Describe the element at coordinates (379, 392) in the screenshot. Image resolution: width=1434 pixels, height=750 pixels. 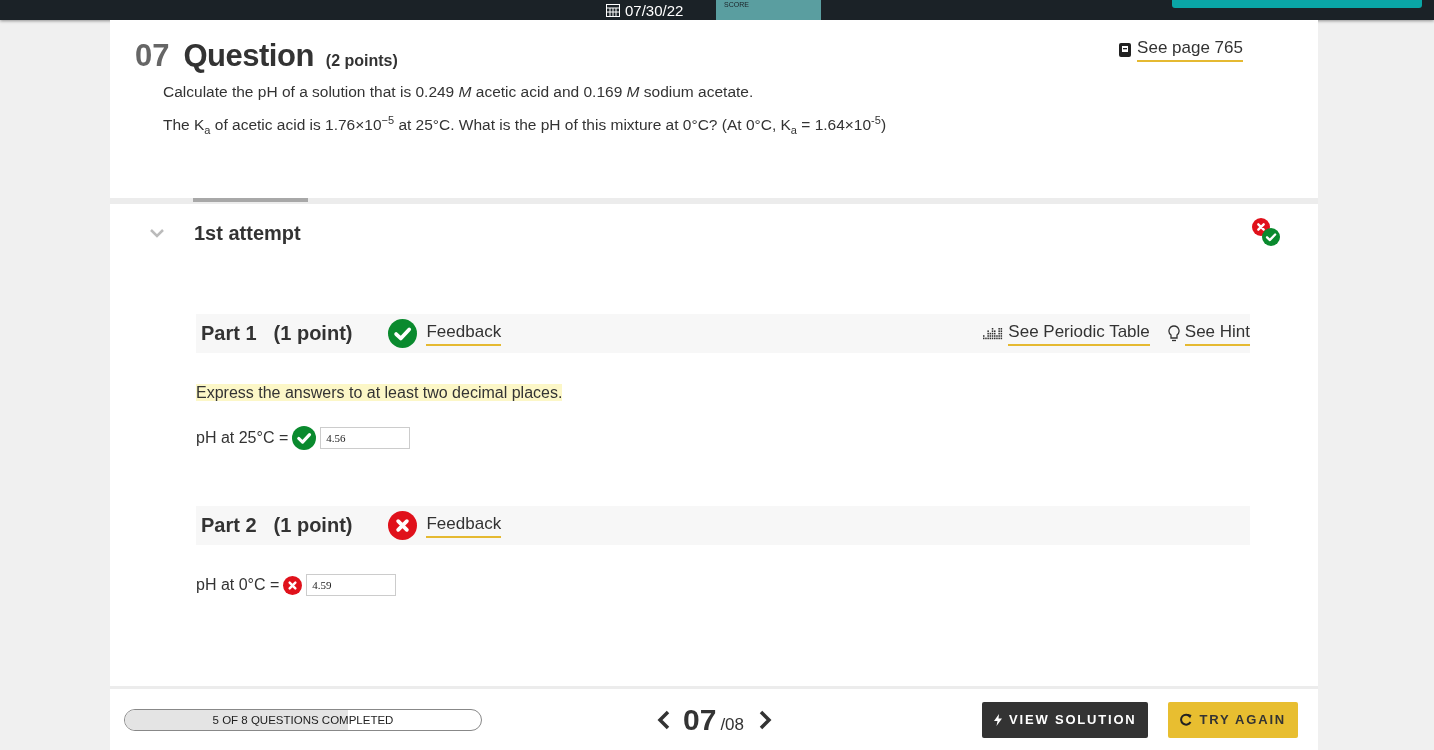
I see `instruction-text: Express the answers to at least two decimal places.` at that location.